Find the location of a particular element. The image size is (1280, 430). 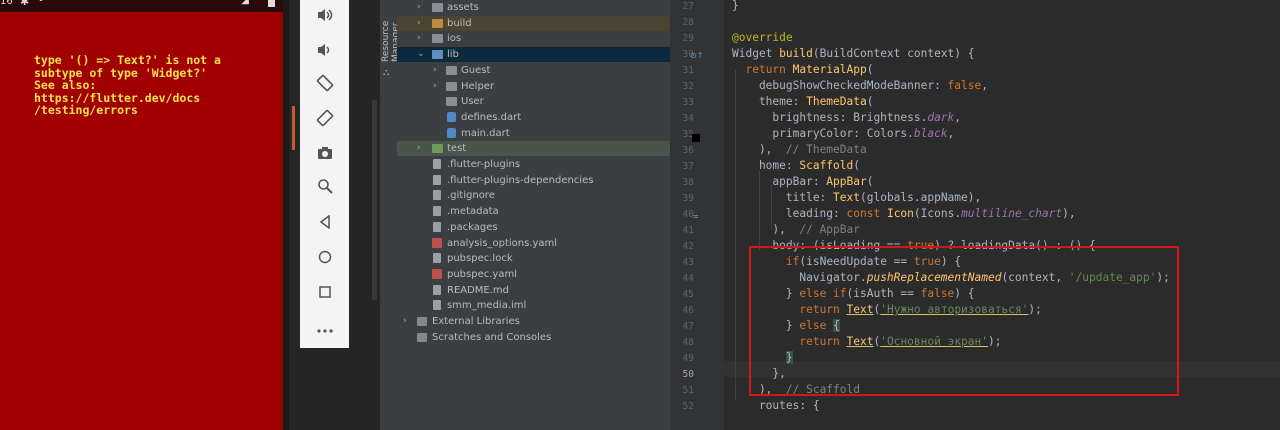

line-number: 48 is located at coordinates (688, 342).